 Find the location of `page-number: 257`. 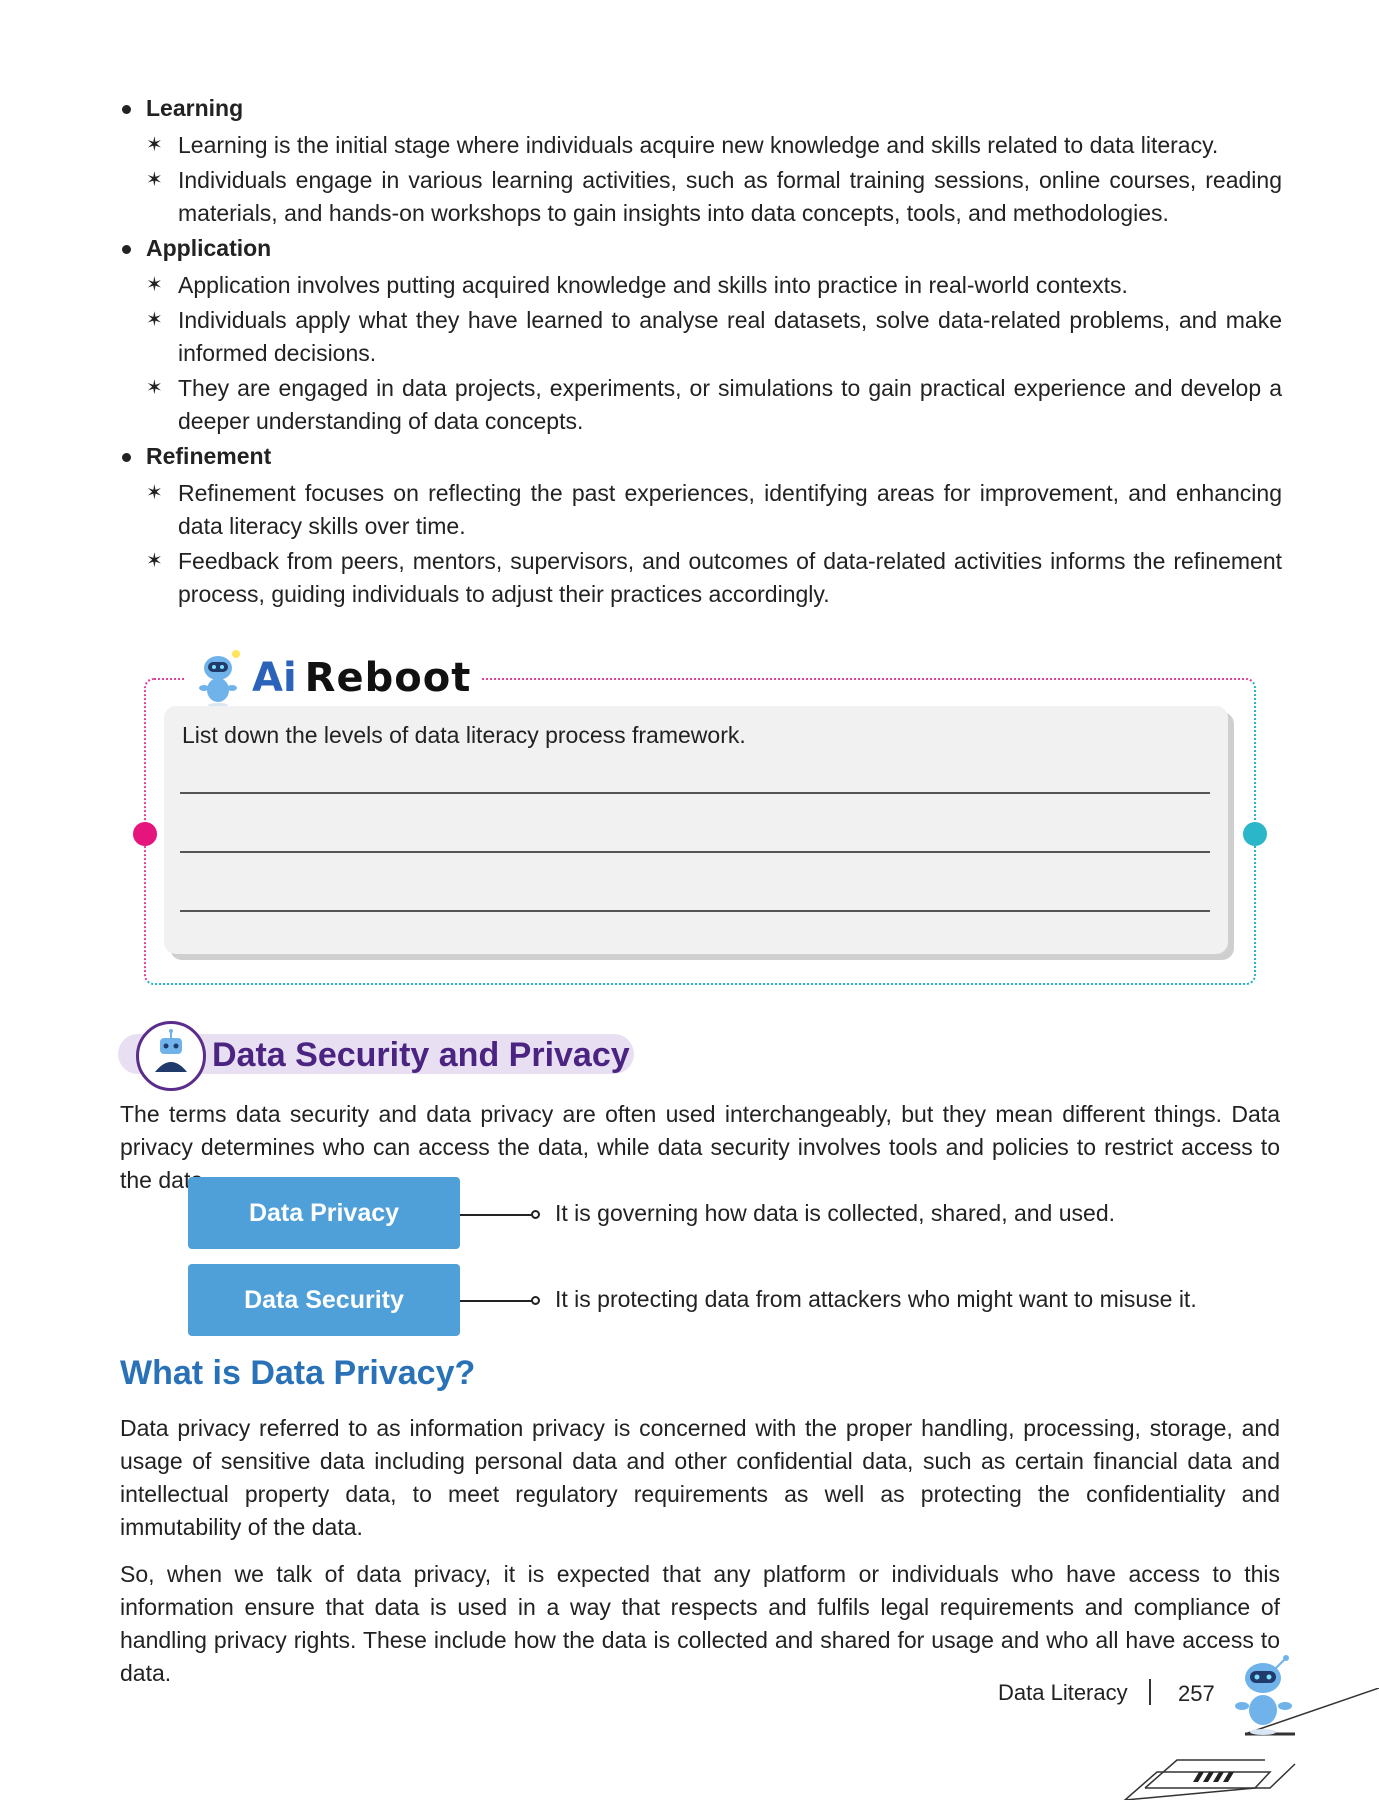

page-number: 257 is located at coordinates (1196, 1693).